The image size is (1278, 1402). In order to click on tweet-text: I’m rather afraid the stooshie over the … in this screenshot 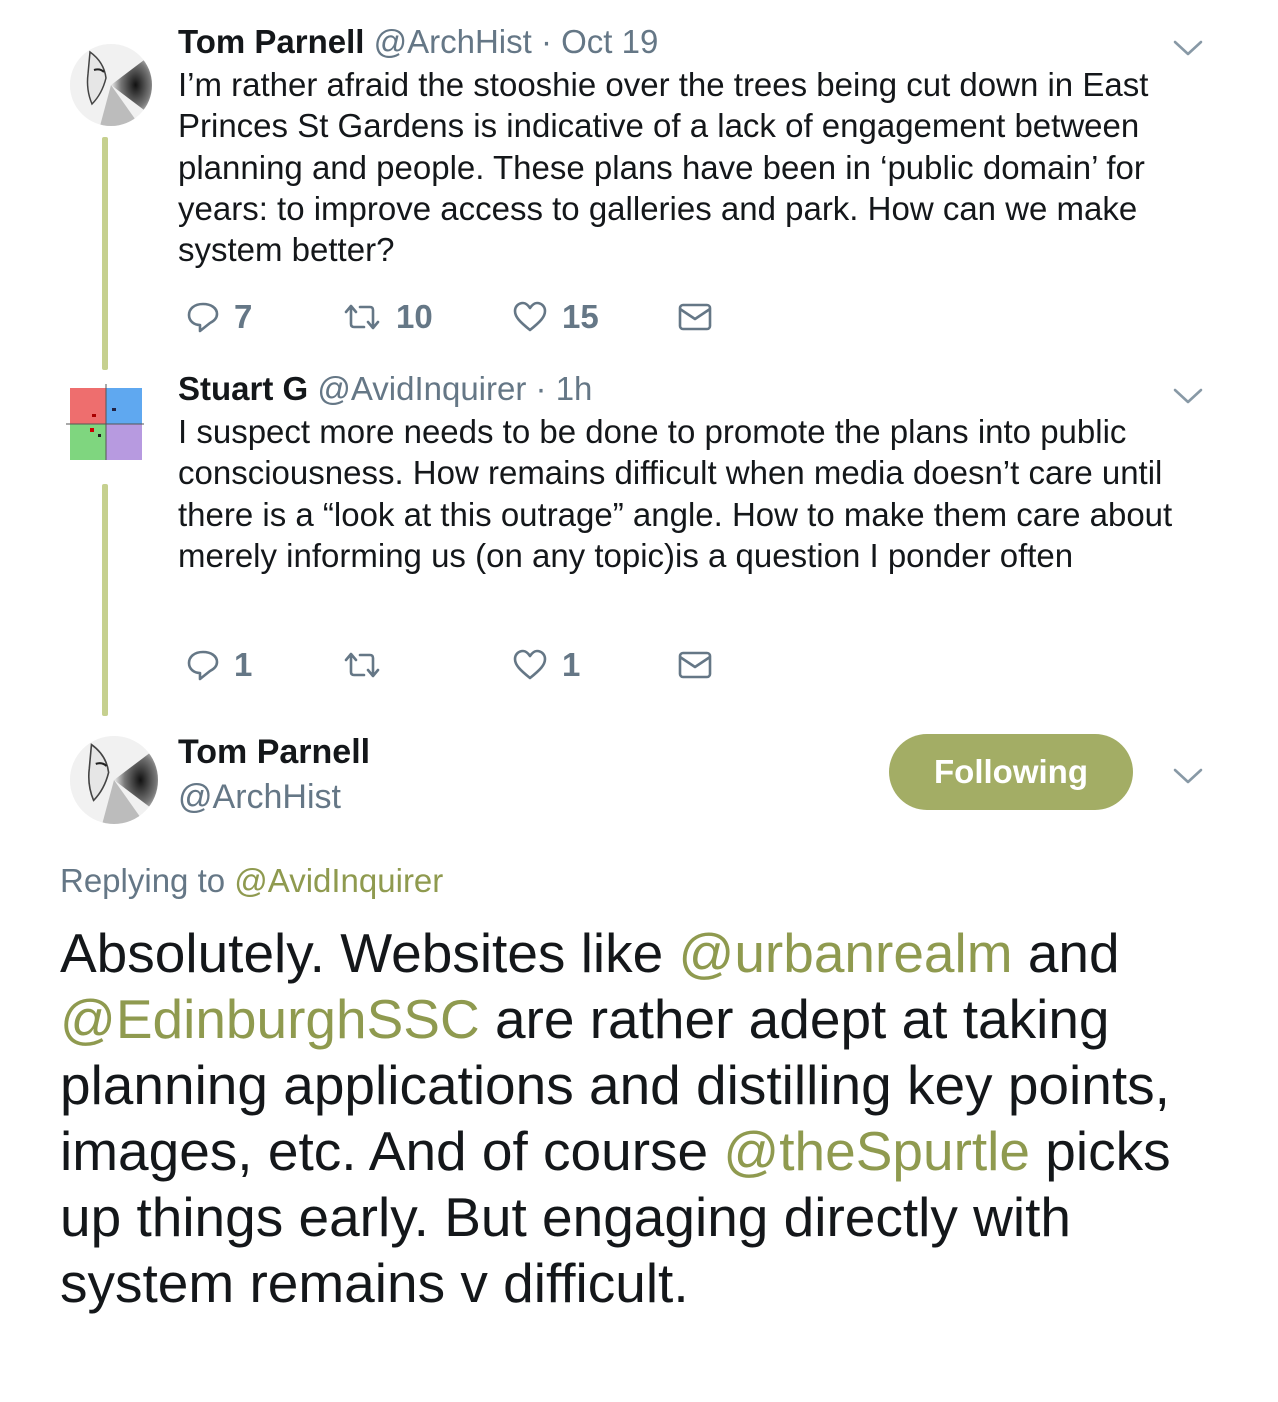, I will do `click(663, 167)`.